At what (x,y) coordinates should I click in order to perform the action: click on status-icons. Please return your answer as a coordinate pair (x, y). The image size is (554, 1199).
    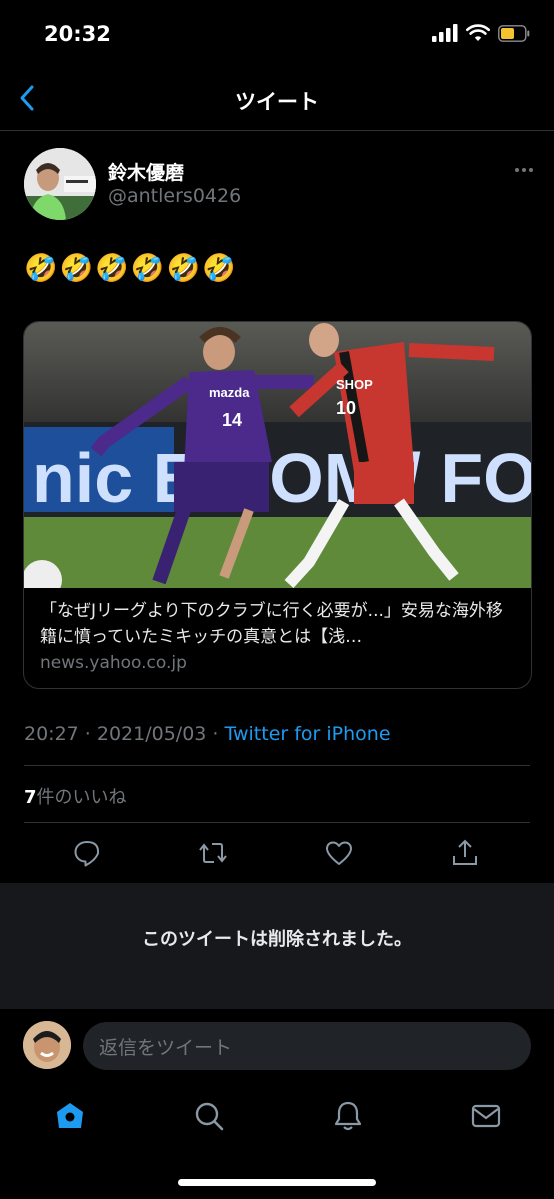
    Looking at the image, I should click on (481, 33).